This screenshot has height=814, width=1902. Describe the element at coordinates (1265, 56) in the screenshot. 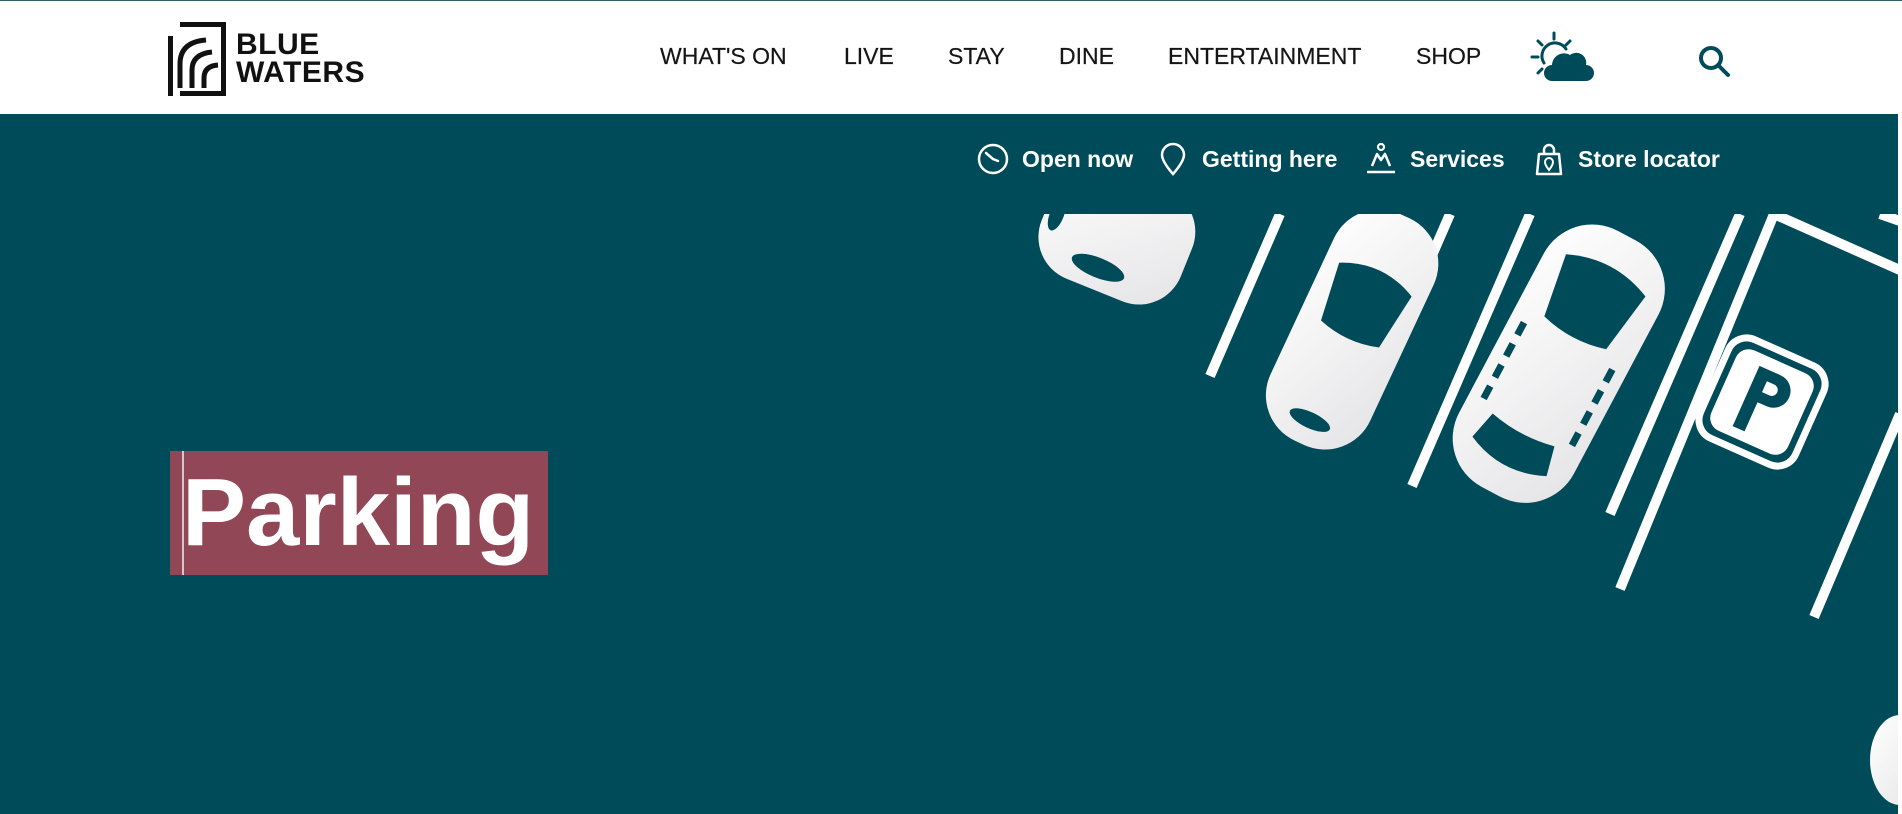

I see `nav-item-entertainment: ENTERTAINMENT` at that location.